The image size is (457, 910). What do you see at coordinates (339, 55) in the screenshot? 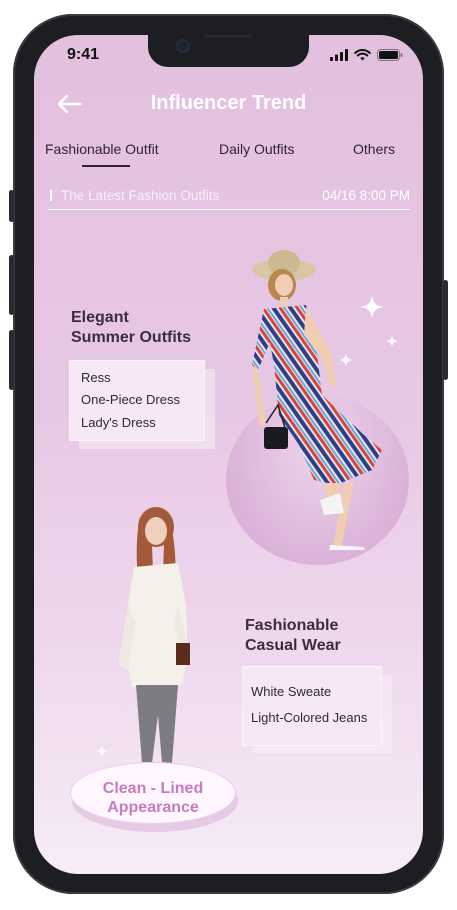
I see `cellular-signal-icon` at bounding box center [339, 55].